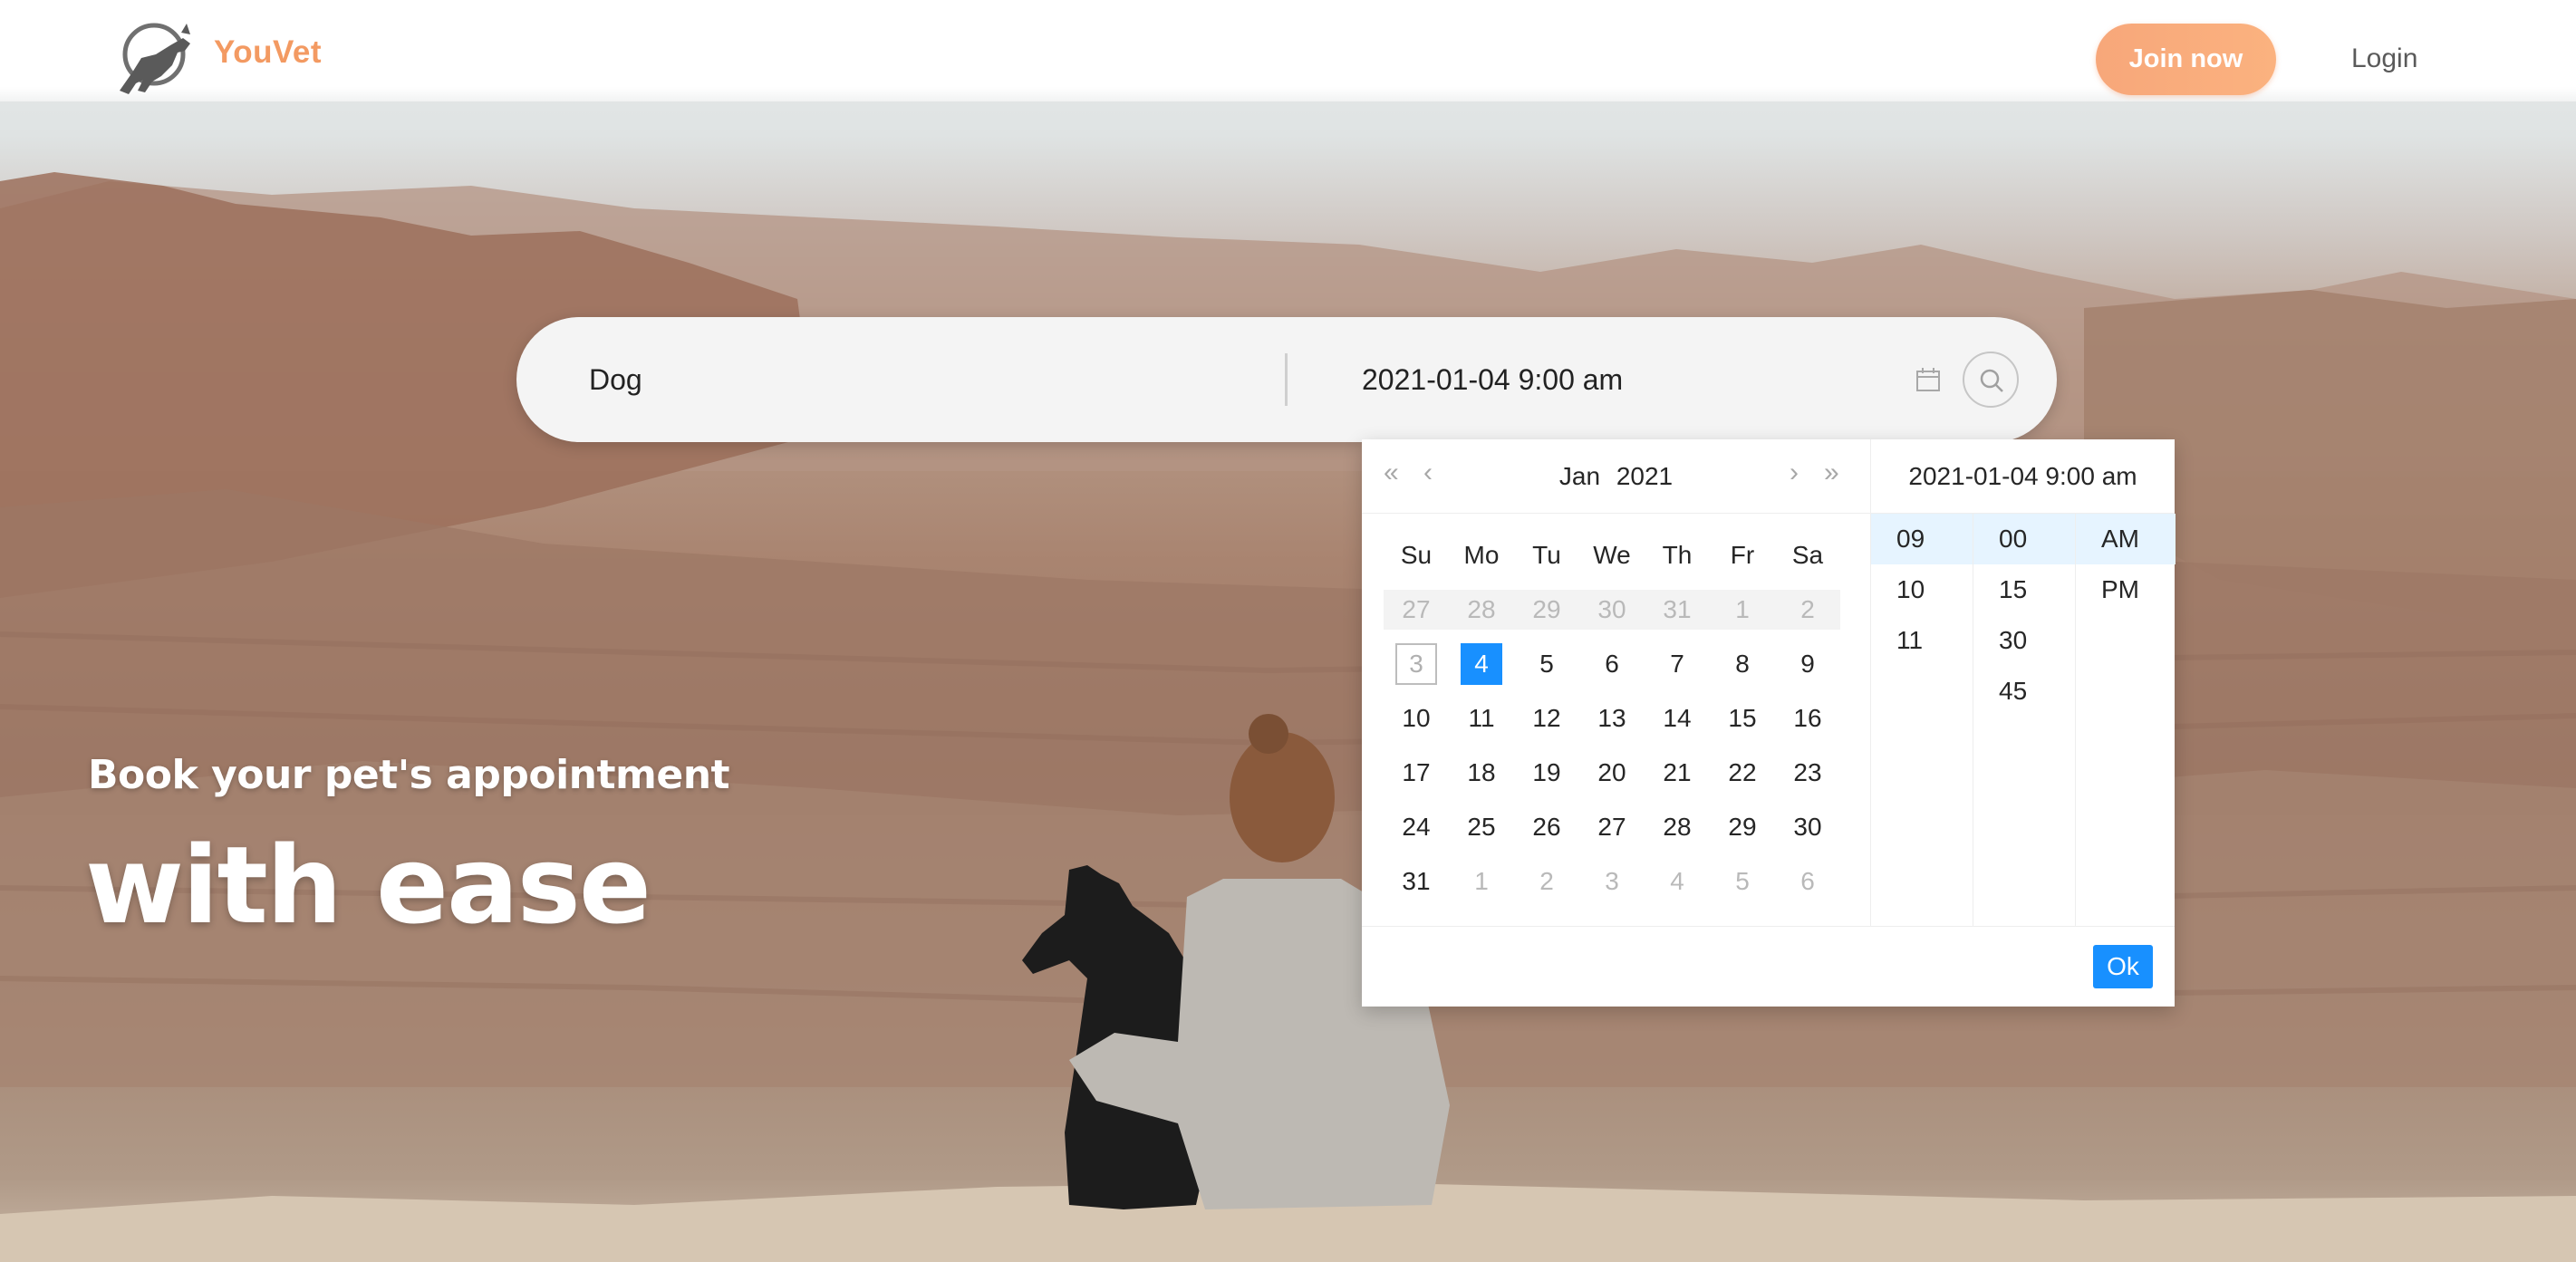 This screenshot has height=1262, width=2576. I want to click on calendar-day: 25, so click(1481, 827).